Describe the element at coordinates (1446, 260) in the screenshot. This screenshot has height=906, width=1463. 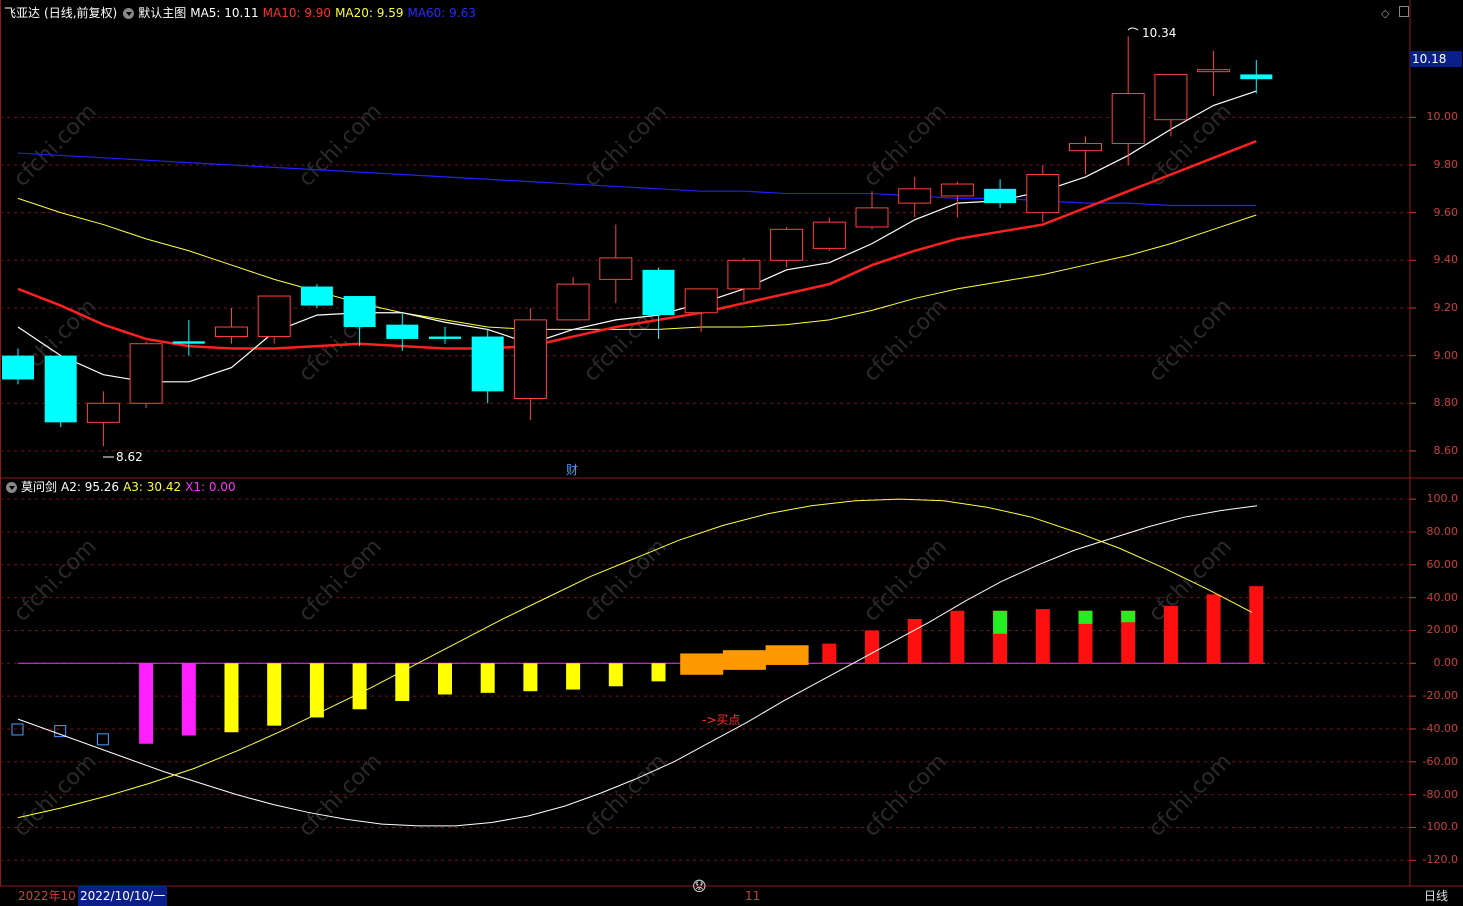
I see `price-tick-label: 9.40` at that location.